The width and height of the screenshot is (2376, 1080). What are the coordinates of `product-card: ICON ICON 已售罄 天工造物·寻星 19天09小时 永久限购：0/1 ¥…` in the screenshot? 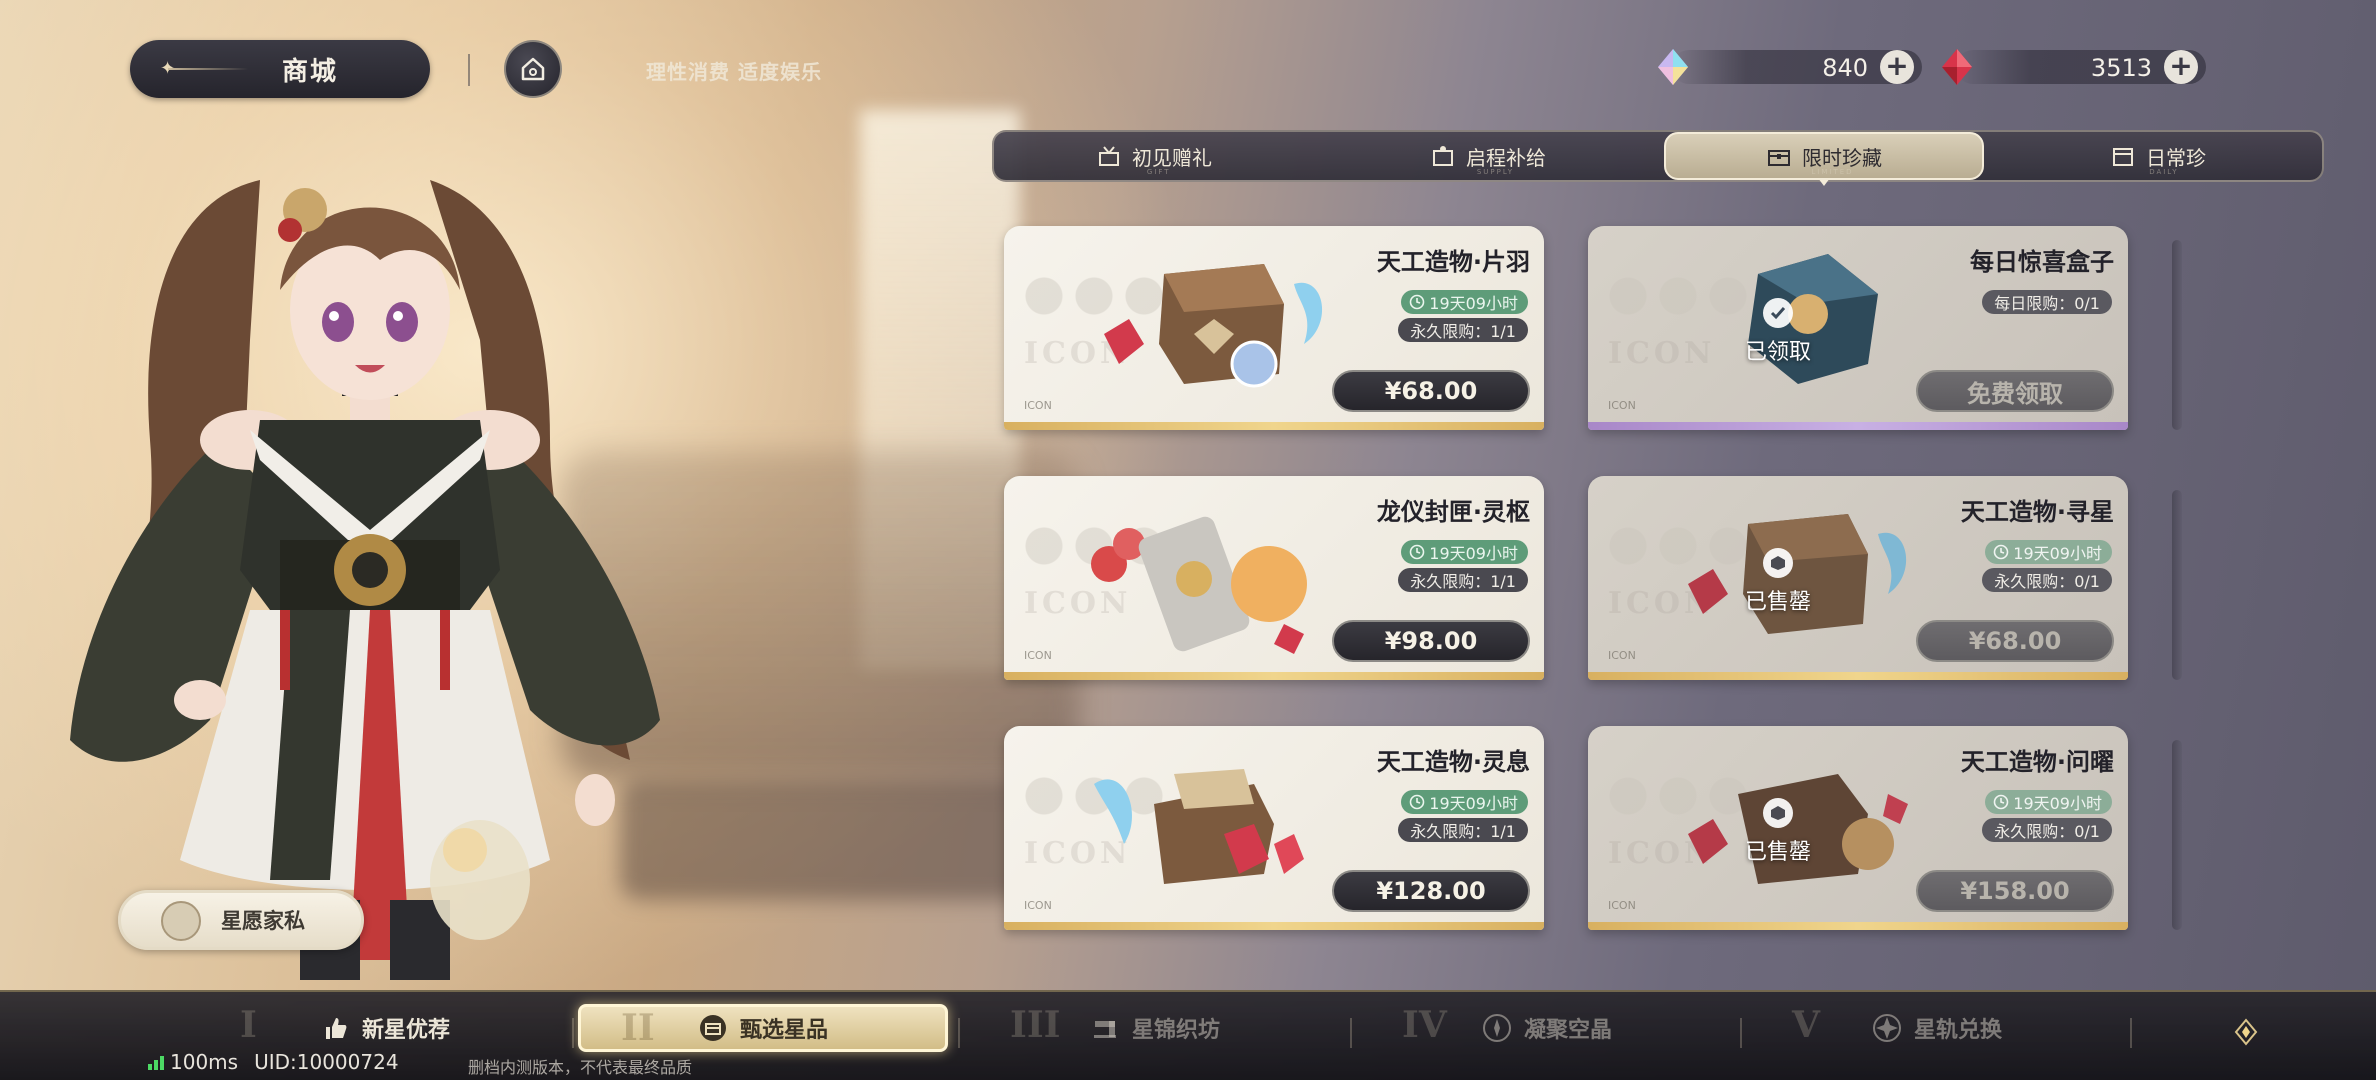 It's located at (1858, 578).